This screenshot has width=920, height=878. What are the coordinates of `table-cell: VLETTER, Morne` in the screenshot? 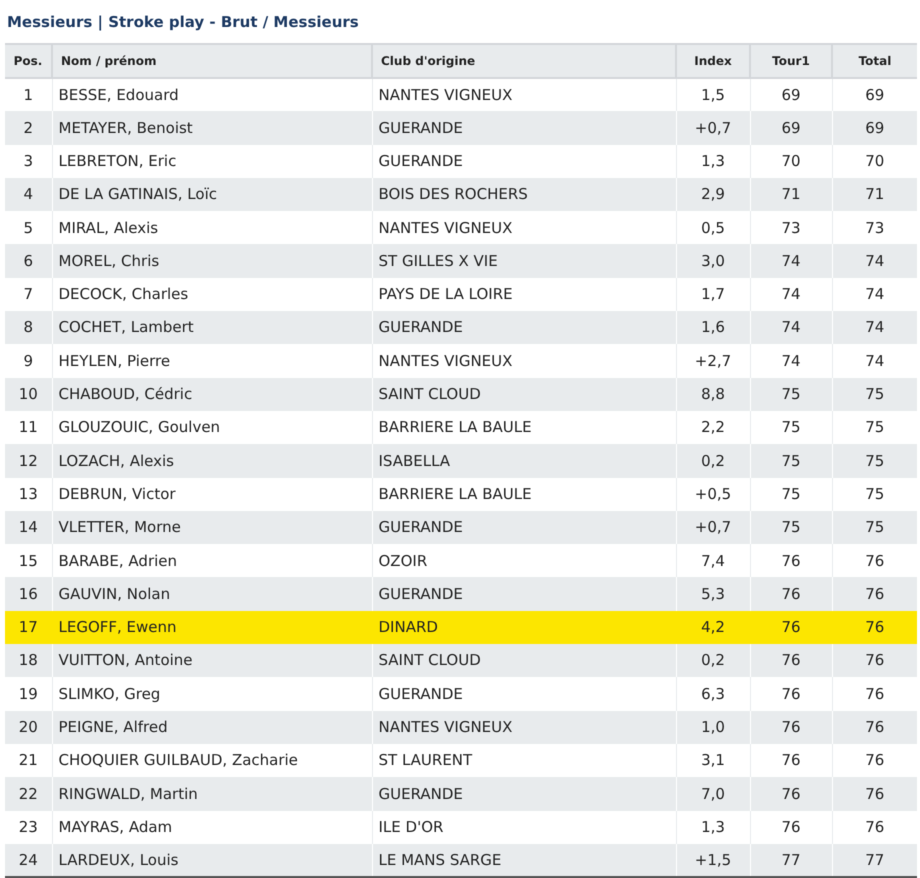 It's located at (212, 527).